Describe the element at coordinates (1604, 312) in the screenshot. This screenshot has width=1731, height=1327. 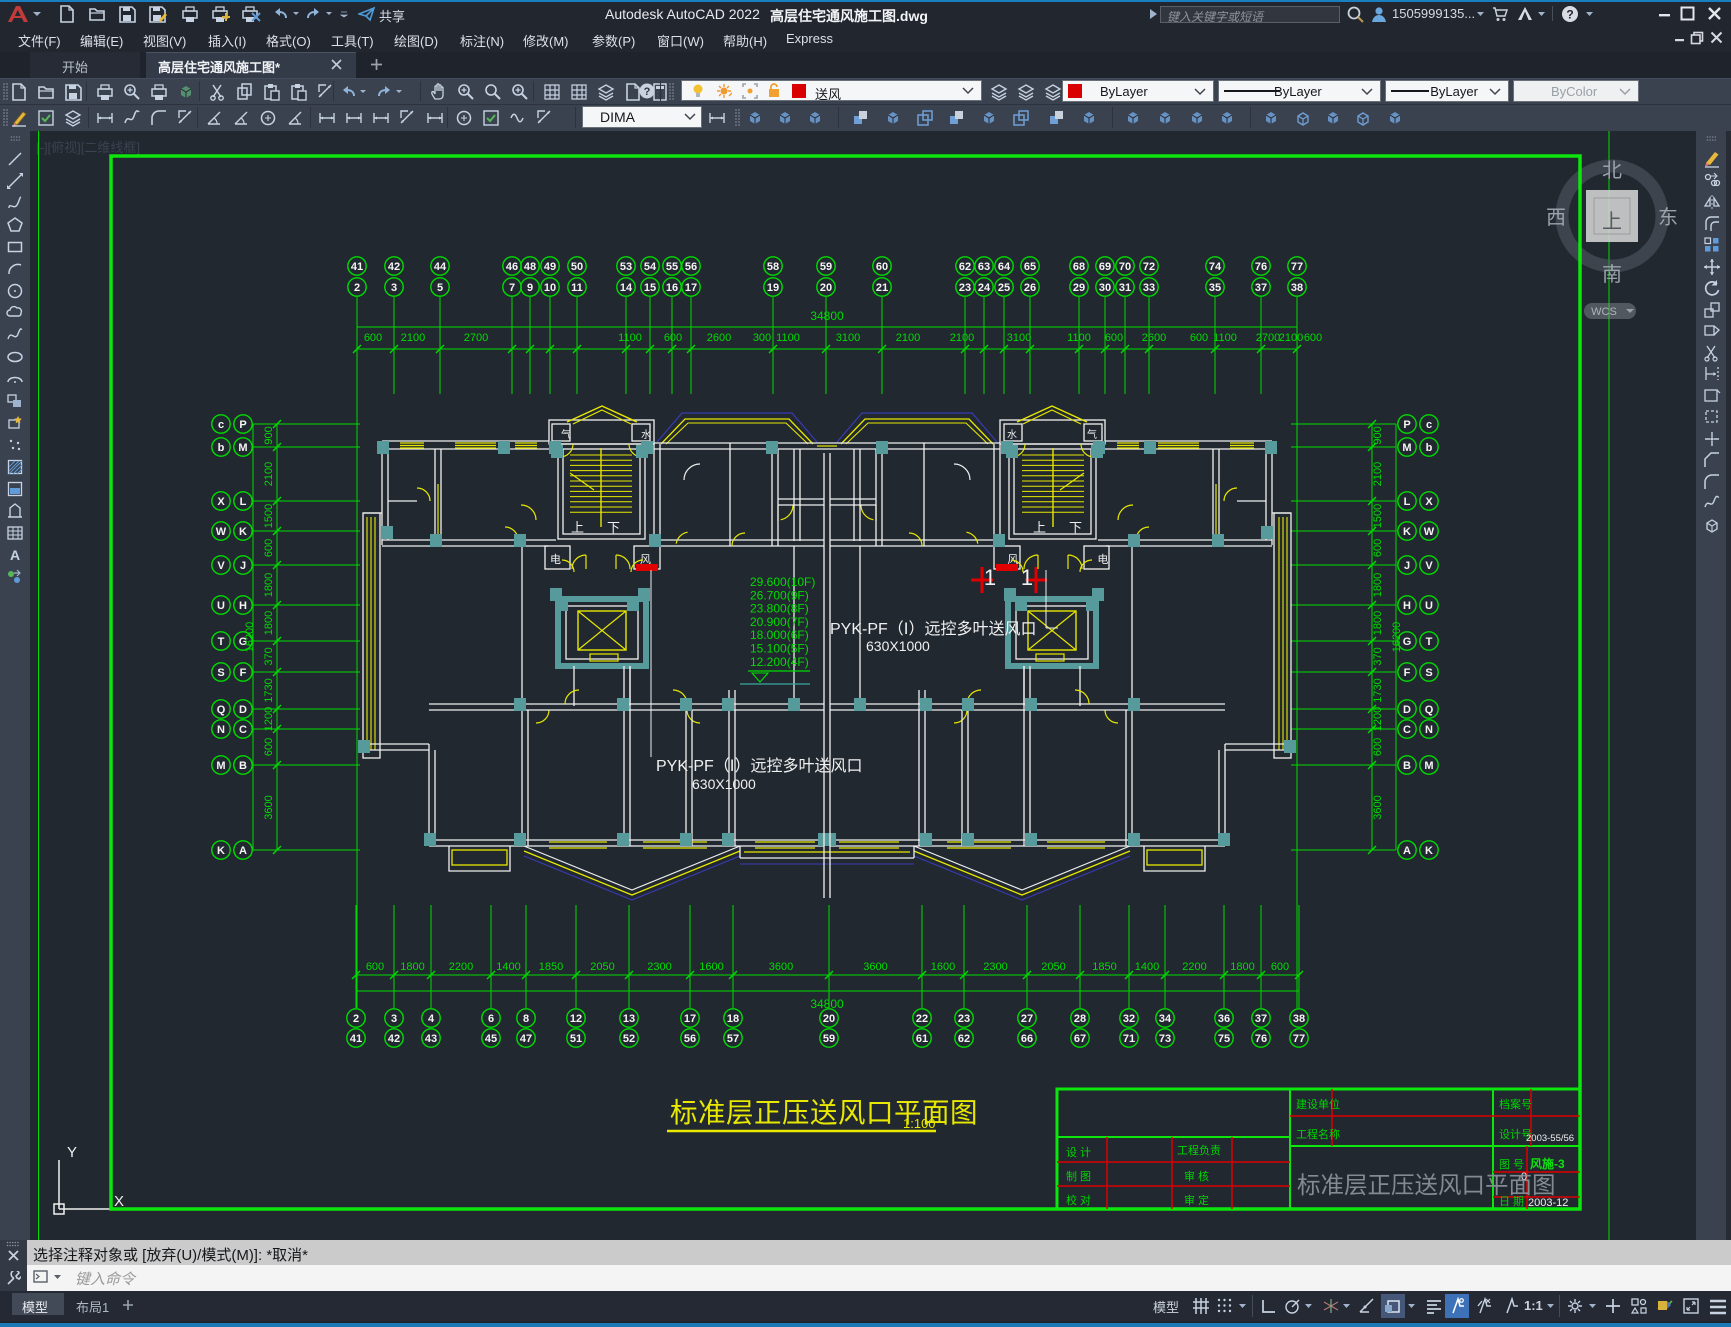
I see `svg-text: WCS` at that location.